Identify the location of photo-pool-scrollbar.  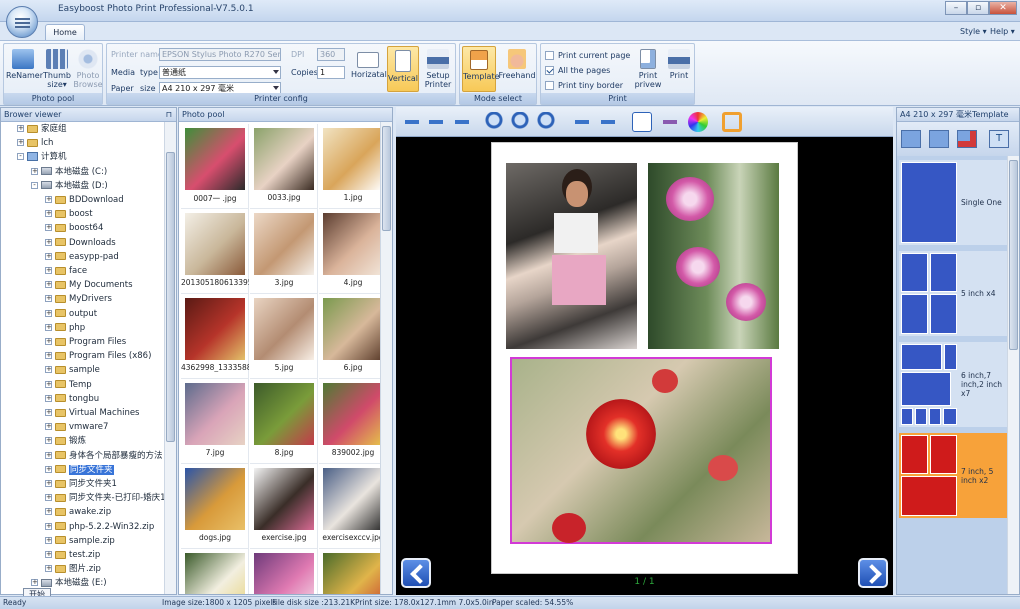
(386, 358).